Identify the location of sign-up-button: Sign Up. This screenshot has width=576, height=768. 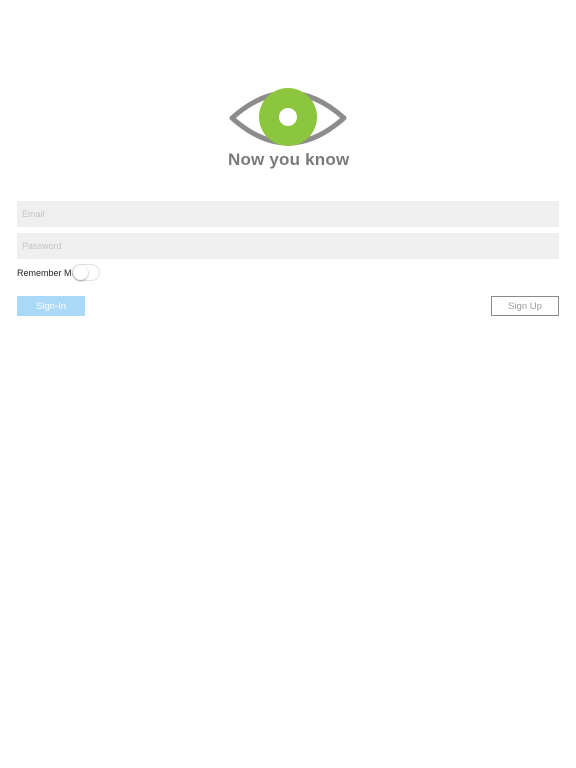
(525, 306).